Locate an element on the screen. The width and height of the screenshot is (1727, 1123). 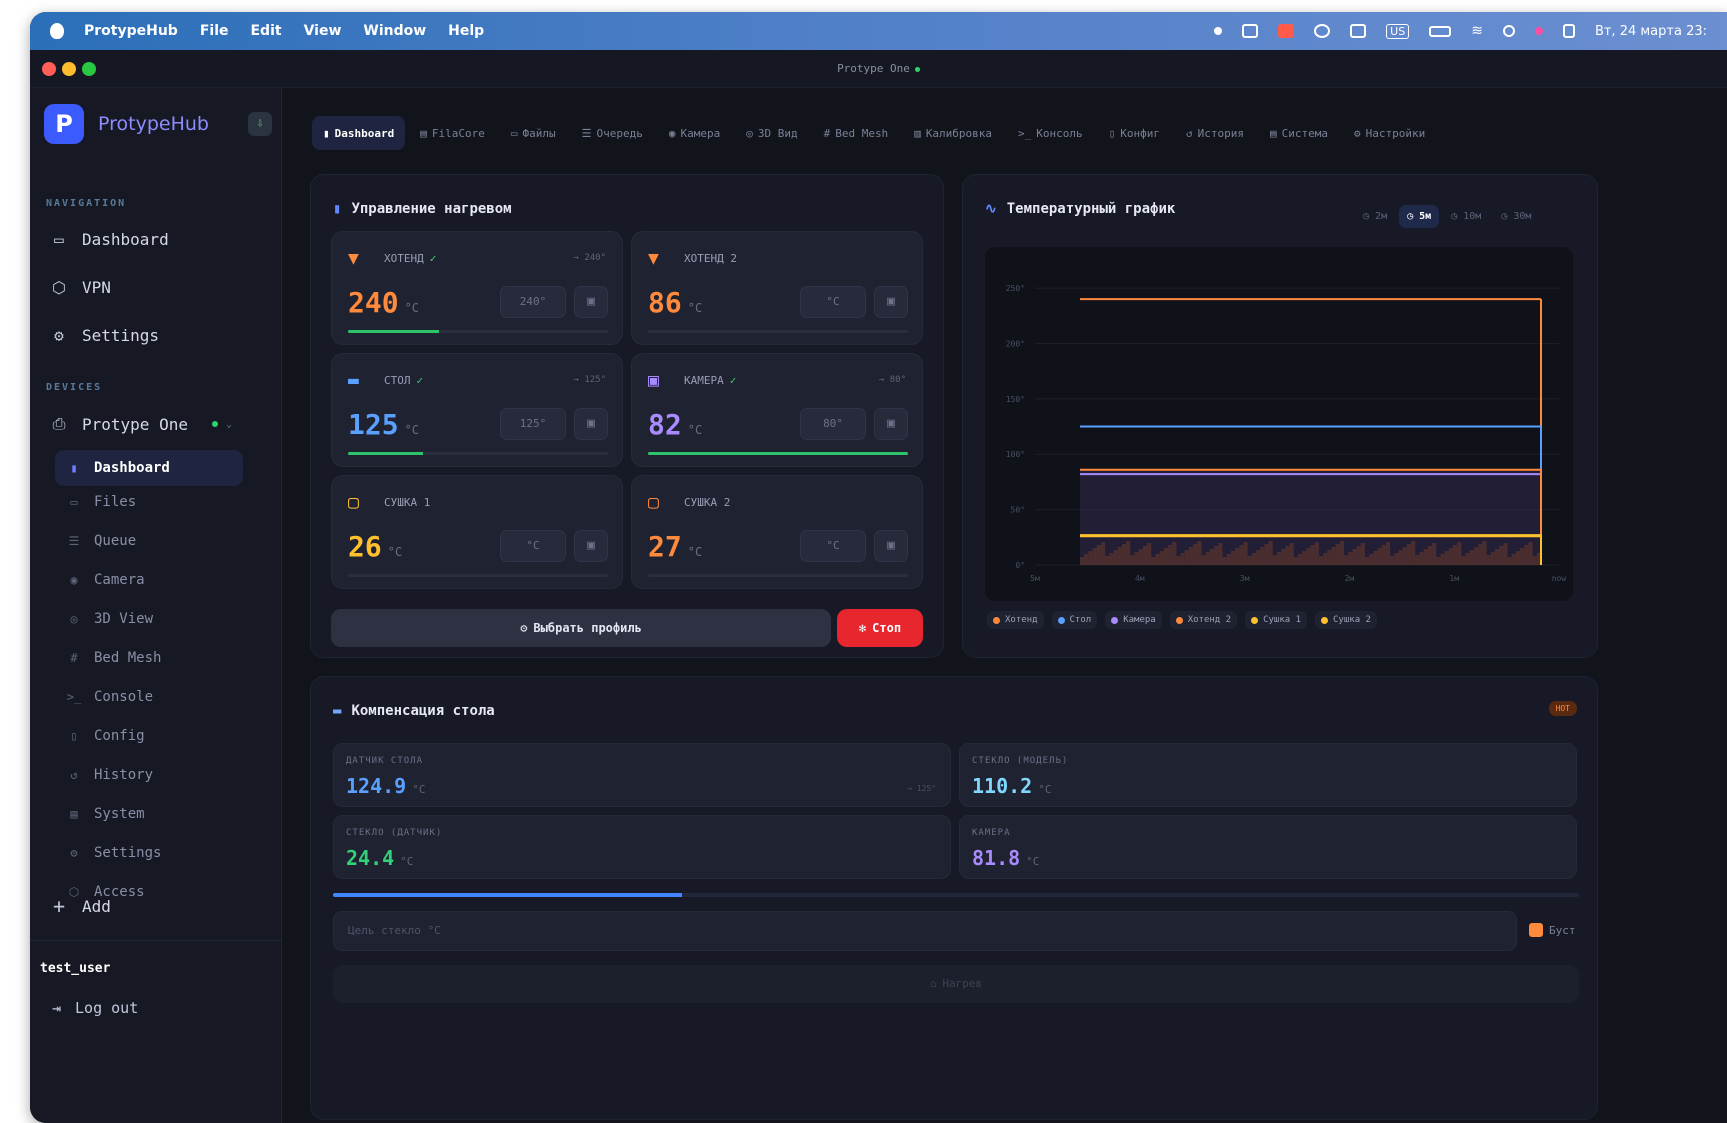
menu-edit: Edit is located at coordinates (265, 31).